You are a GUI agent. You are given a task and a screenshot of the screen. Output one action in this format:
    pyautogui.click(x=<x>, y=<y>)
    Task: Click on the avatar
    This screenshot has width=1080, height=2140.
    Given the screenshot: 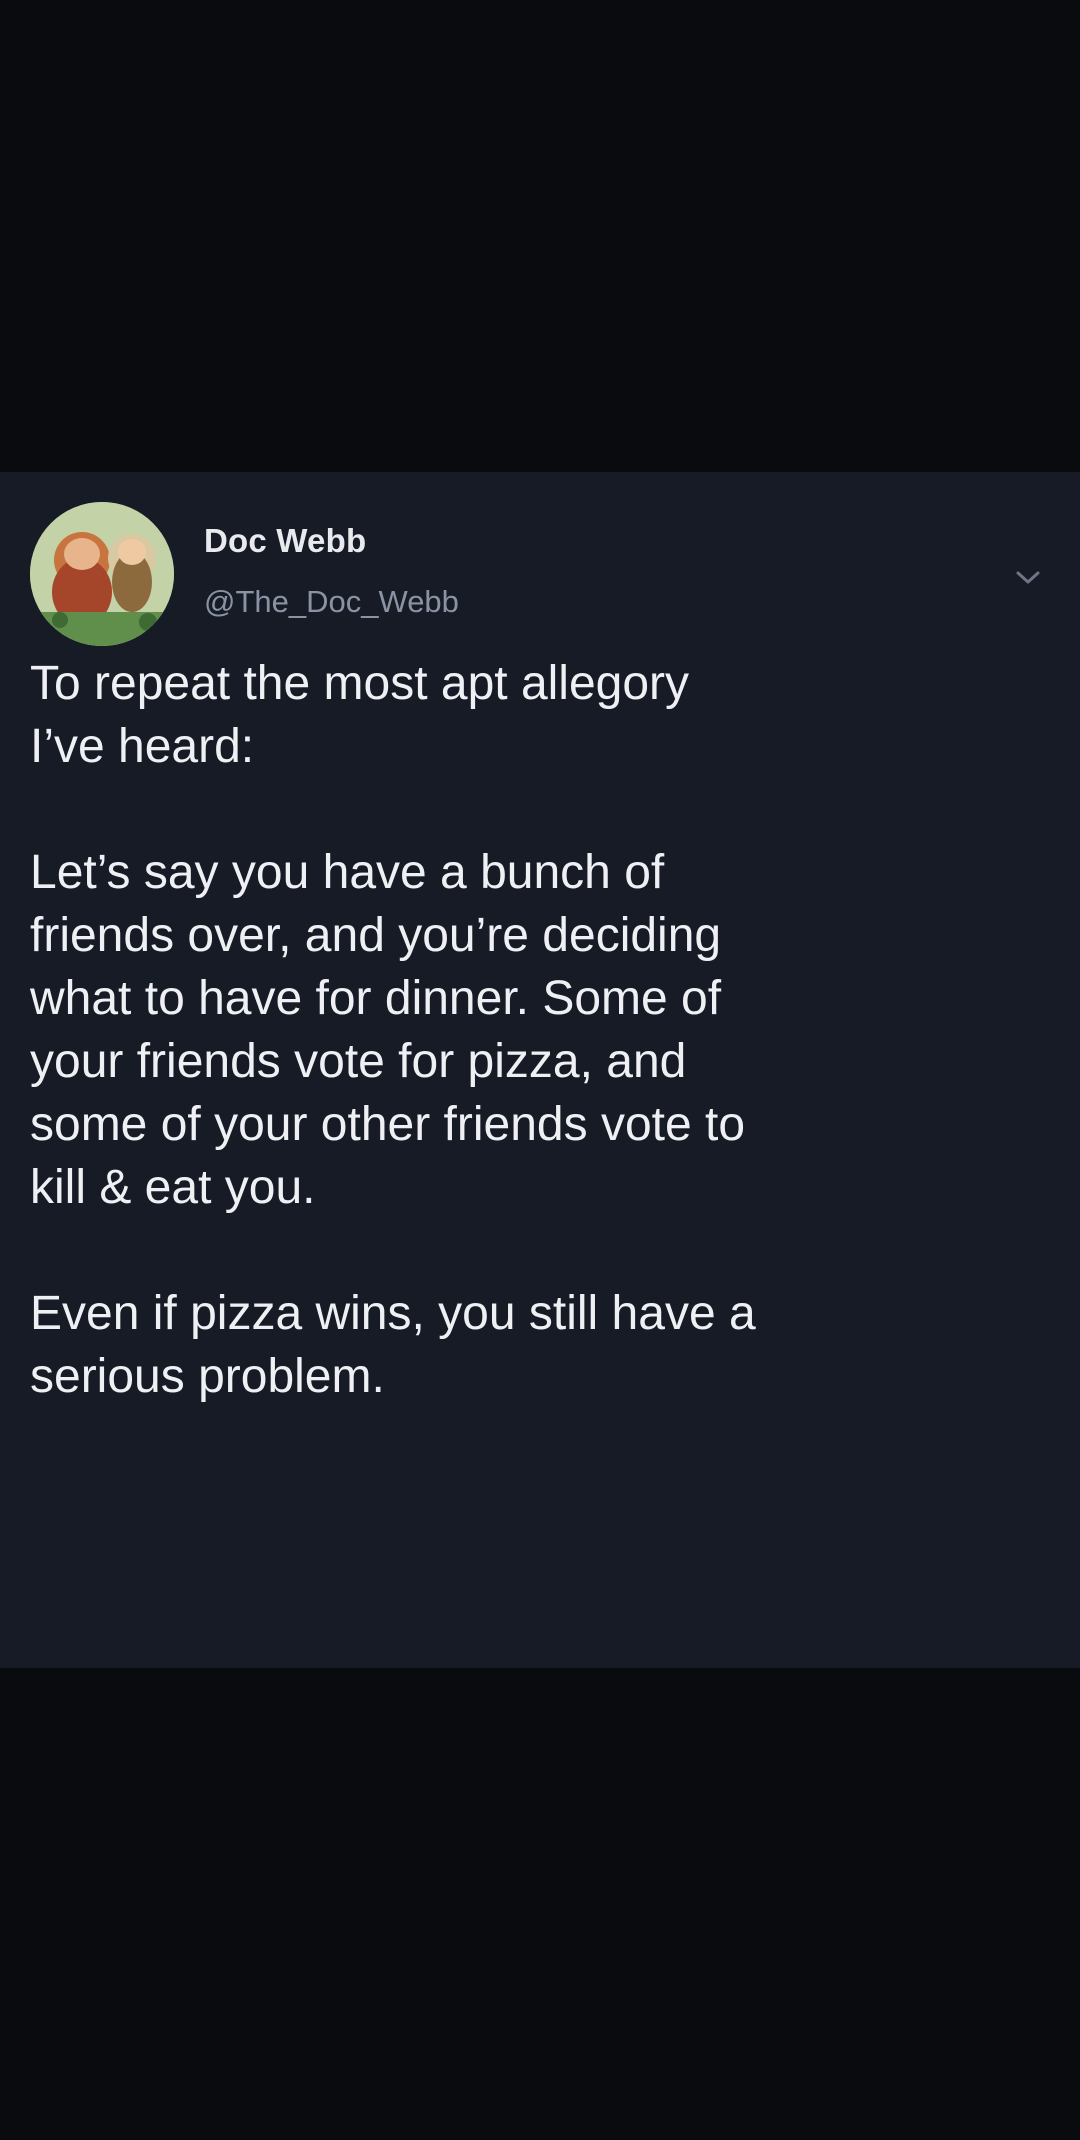 What is the action you would take?
    pyautogui.click(x=102, y=574)
    